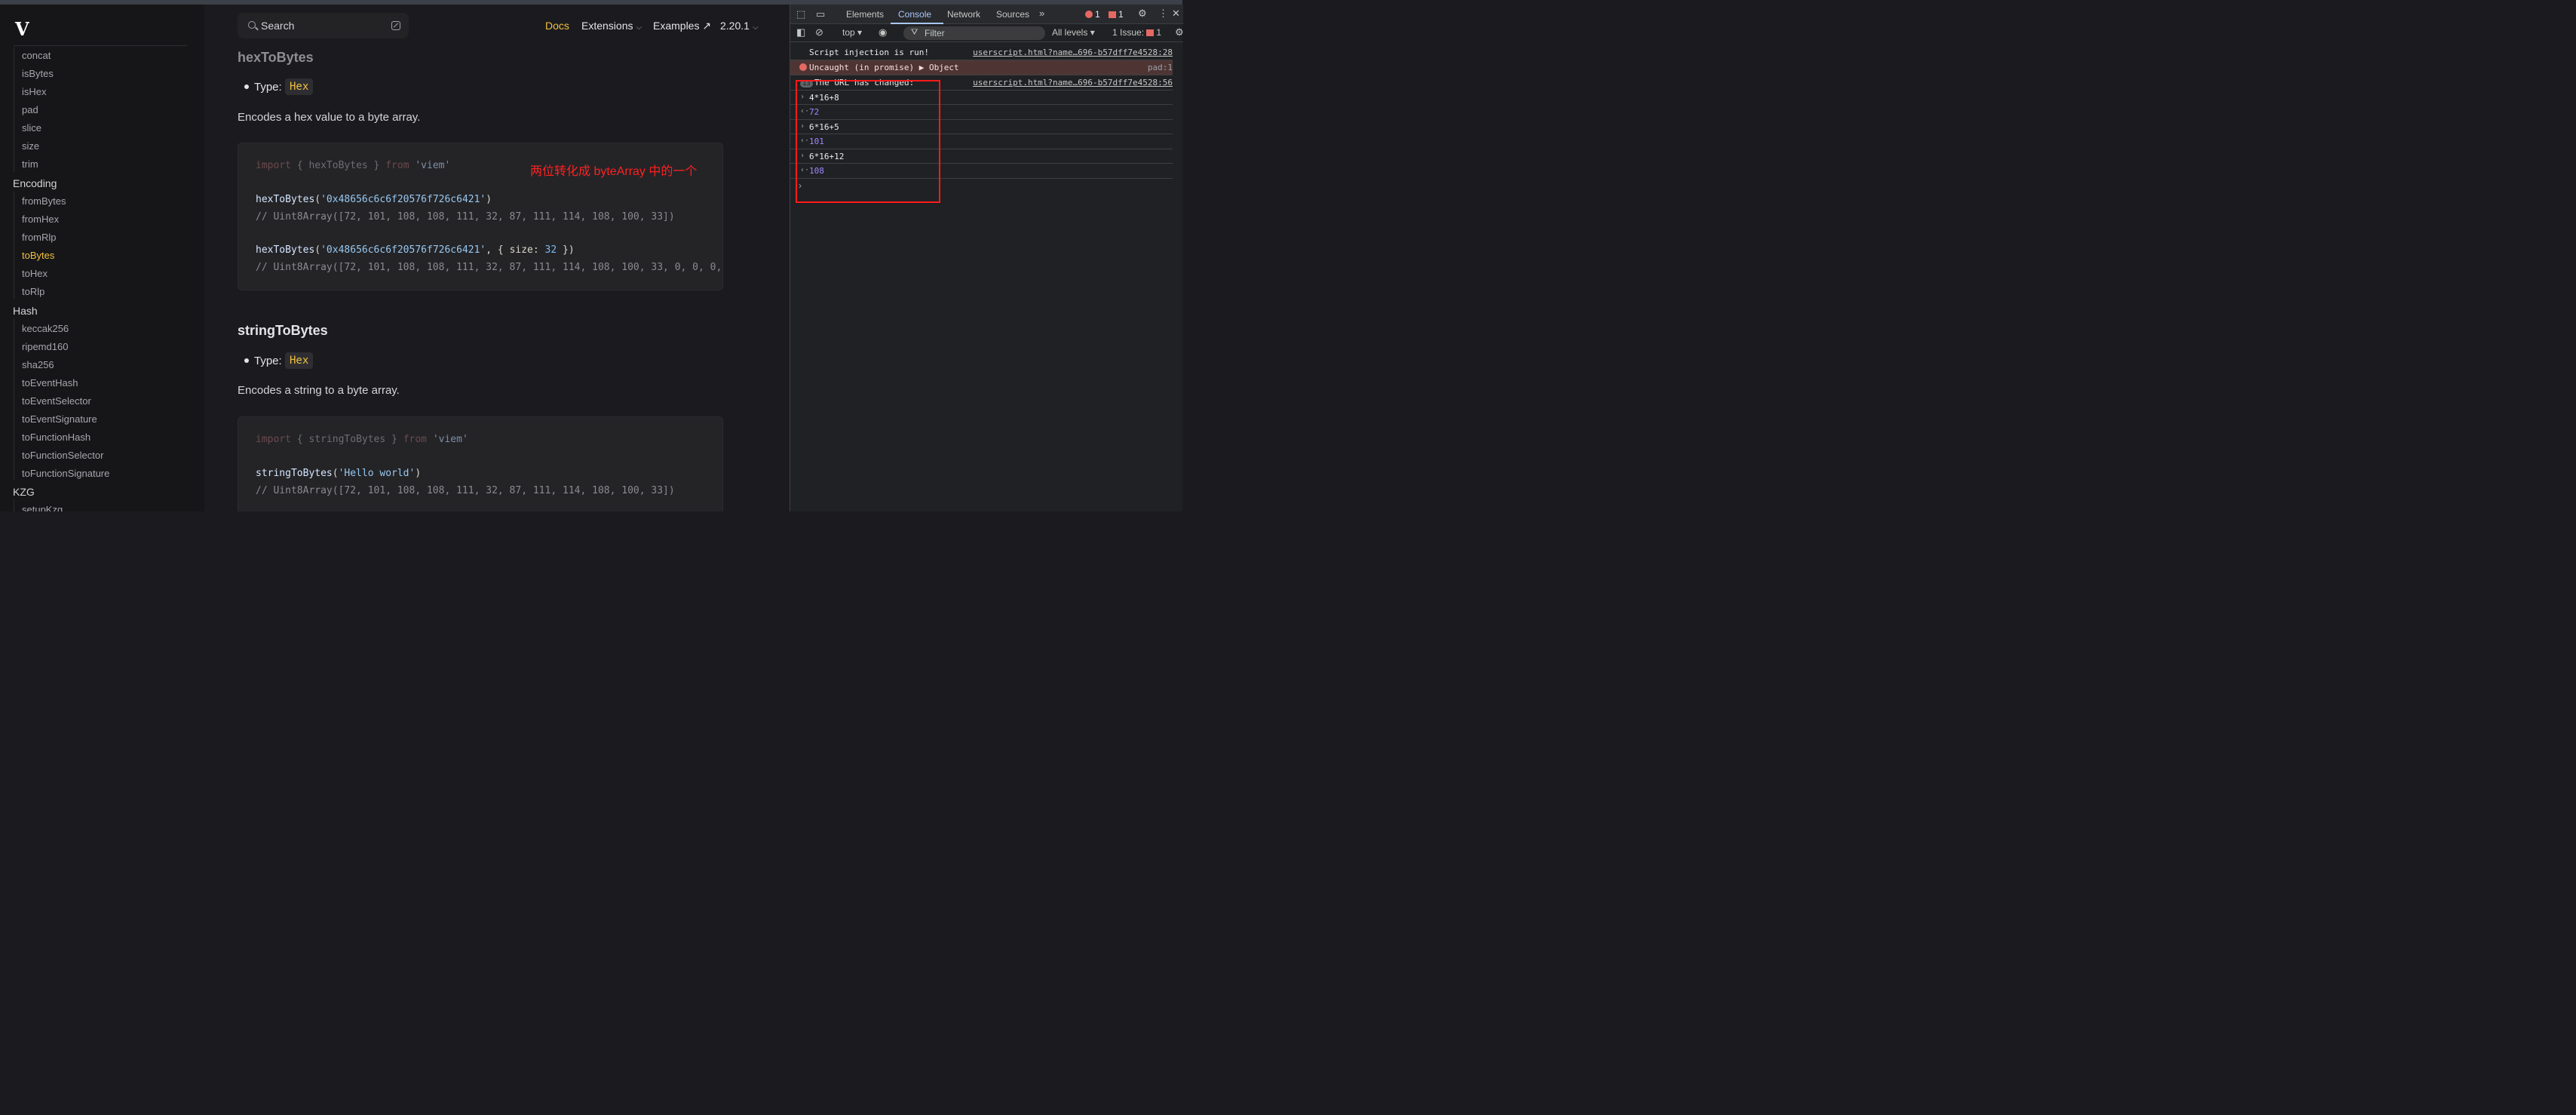  What do you see at coordinates (339, 473) in the screenshot?
I see `code-line-call: stringToBytes('Hello world')` at bounding box center [339, 473].